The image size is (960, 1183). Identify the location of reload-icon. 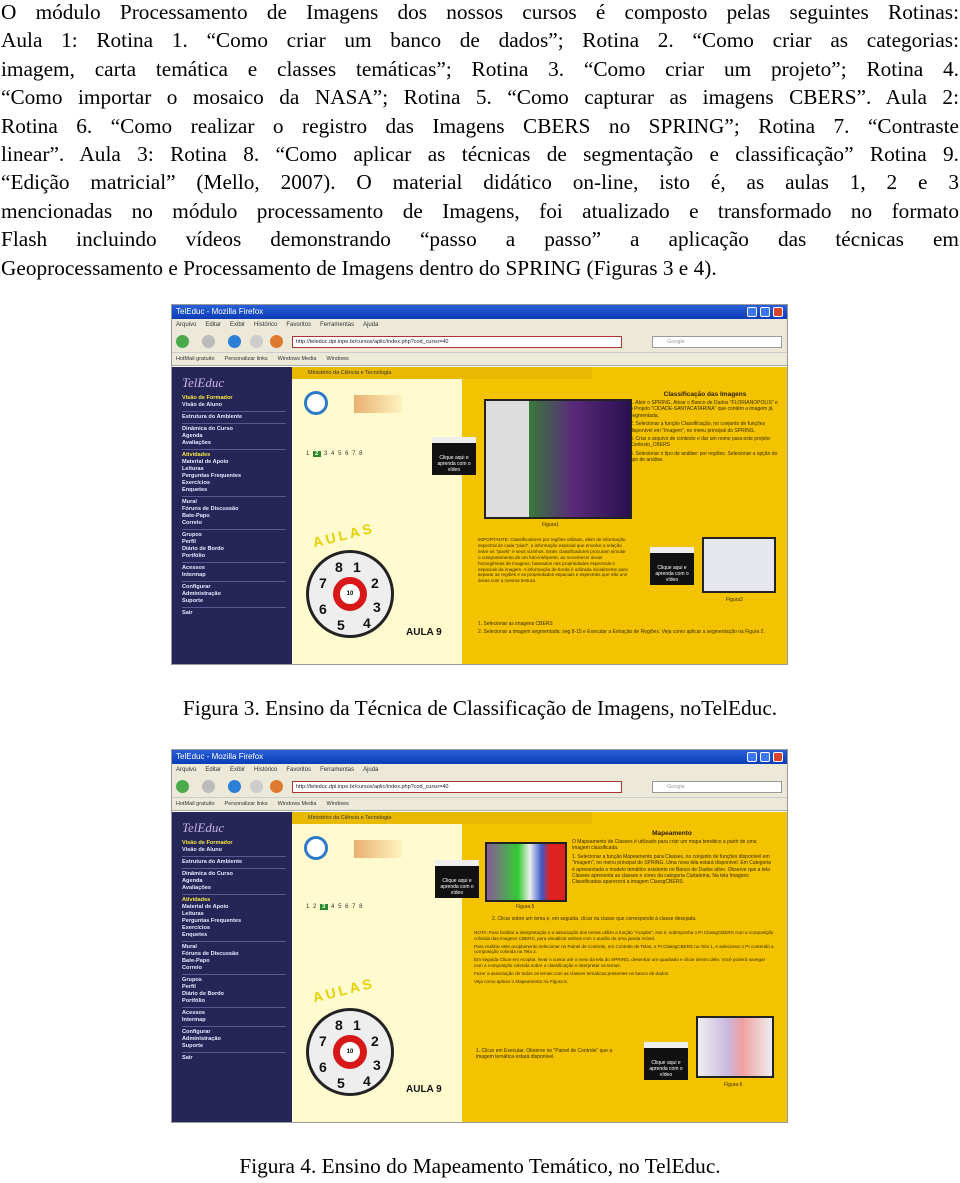
(234, 341).